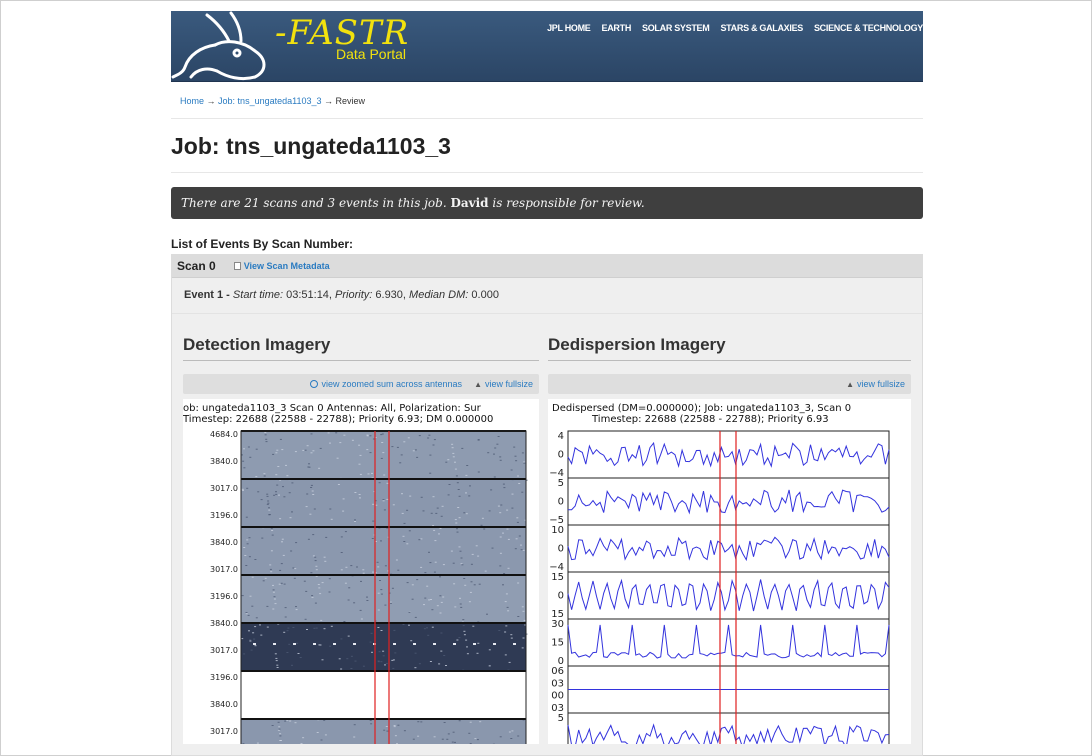  I want to click on breadcrumb-job: Job: tns_ungateda1103_3, so click(269, 101).